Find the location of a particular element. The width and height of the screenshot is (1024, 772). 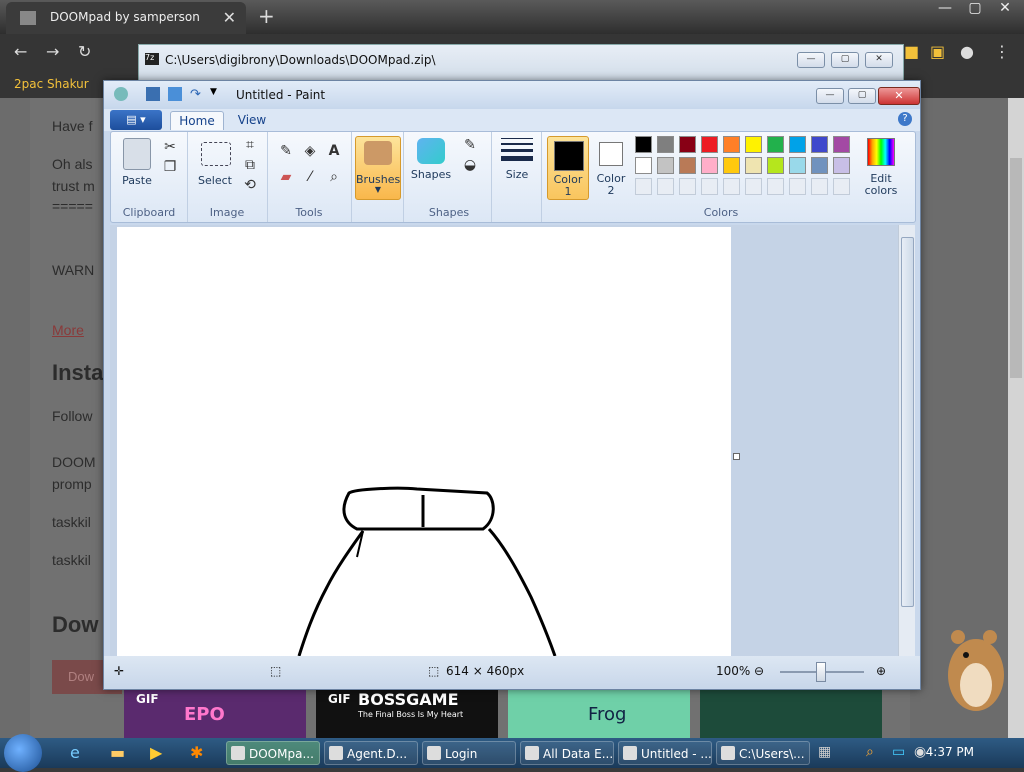

zoom-in-icon: ⊕ is located at coordinates (881, 671).